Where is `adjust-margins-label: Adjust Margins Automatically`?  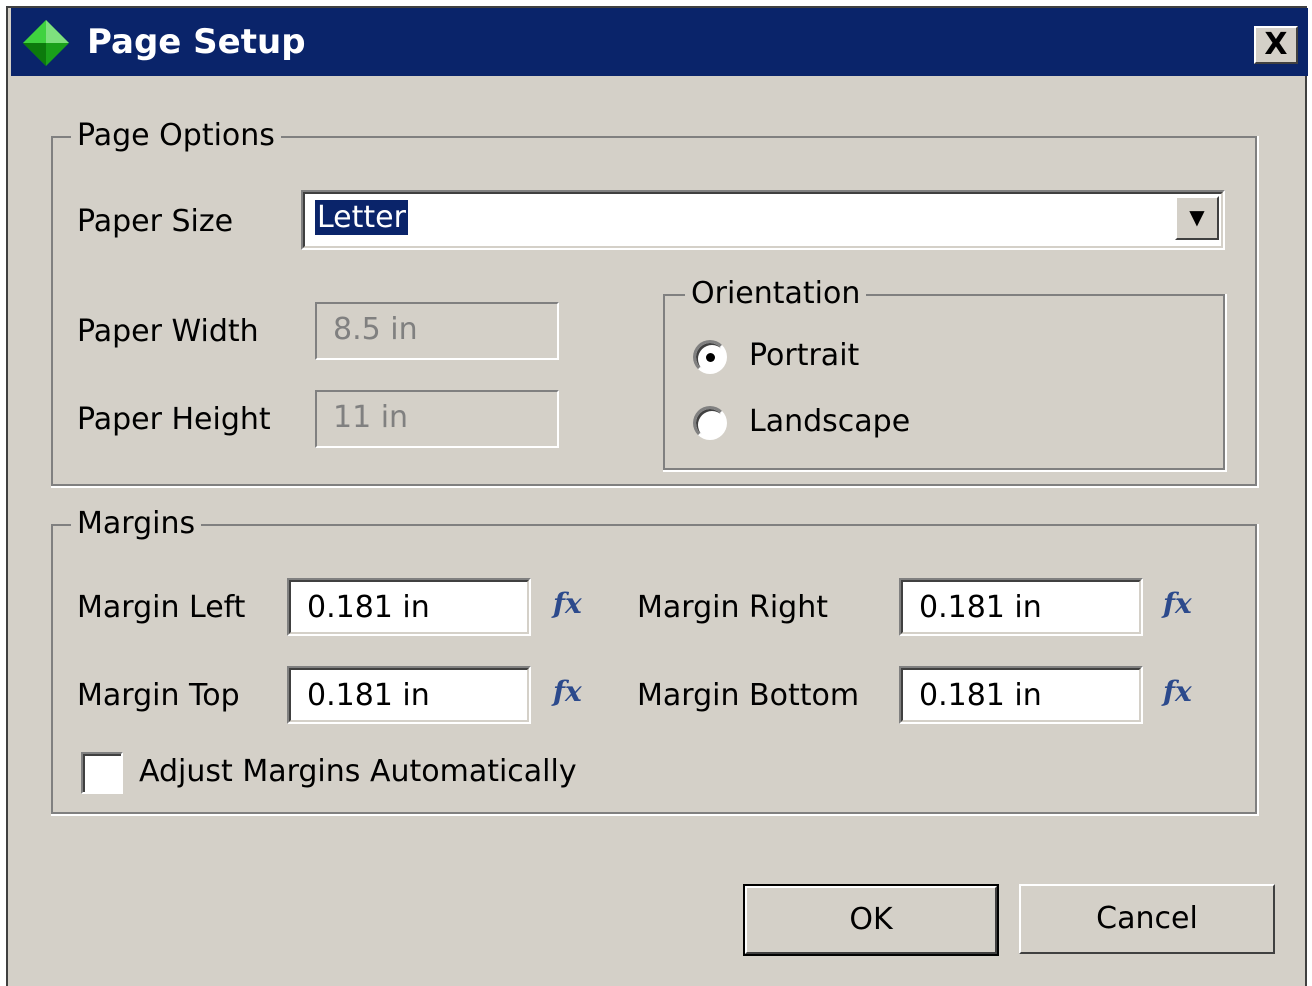 adjust-margins-label: Adjust Margins Automatically is located at coordinates (358, 772).